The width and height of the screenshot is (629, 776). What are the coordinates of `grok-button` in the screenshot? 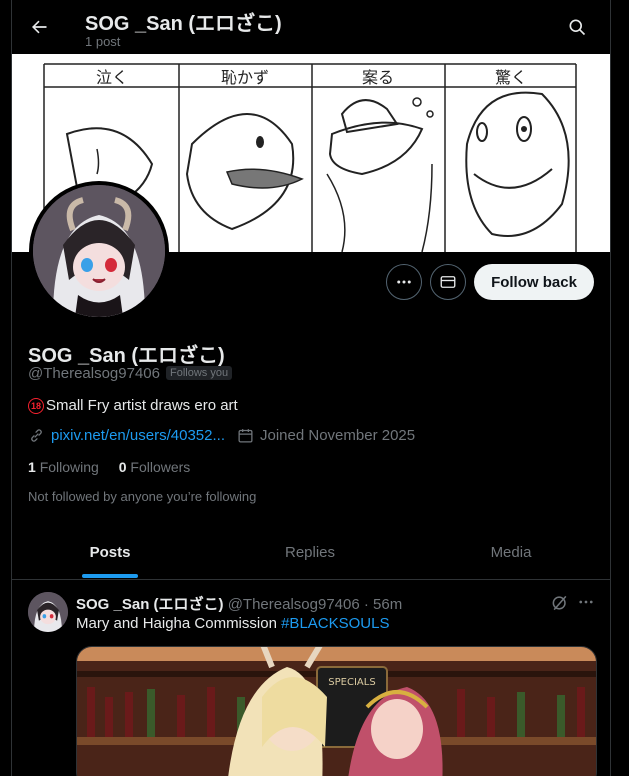 It's located at (560, 603).